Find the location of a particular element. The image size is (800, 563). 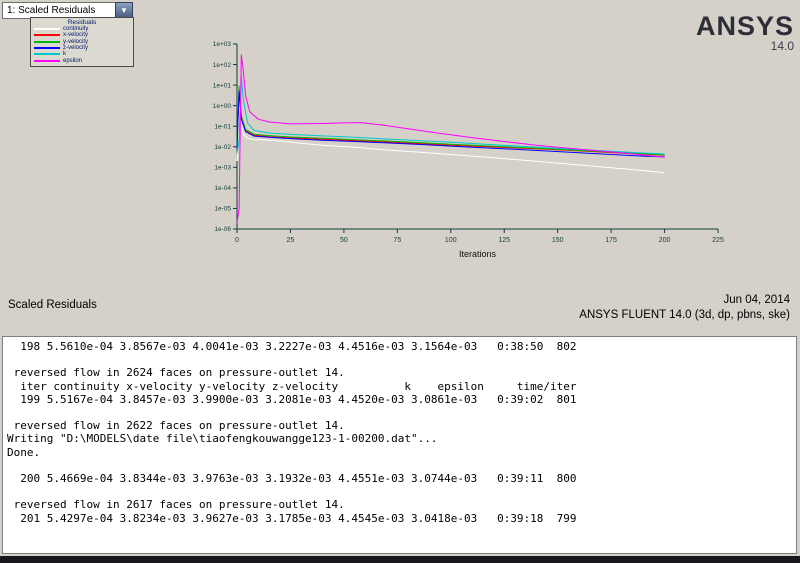

caption-app-version: ANSYS FLUENT 14.0 (3d, dp, pbns, ske) is located at coordinates (684, 315).